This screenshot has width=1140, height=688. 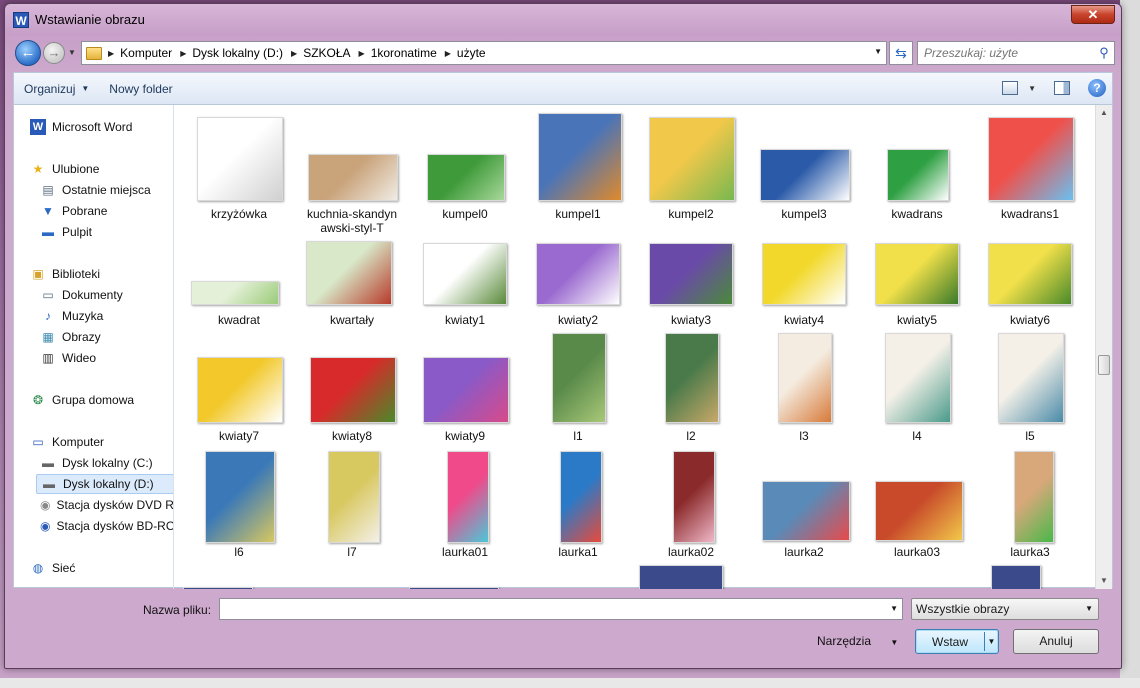 I want to click on breadcrumb-item: ▶ Dysk lokalny (D:), so click(x=231, y=53).